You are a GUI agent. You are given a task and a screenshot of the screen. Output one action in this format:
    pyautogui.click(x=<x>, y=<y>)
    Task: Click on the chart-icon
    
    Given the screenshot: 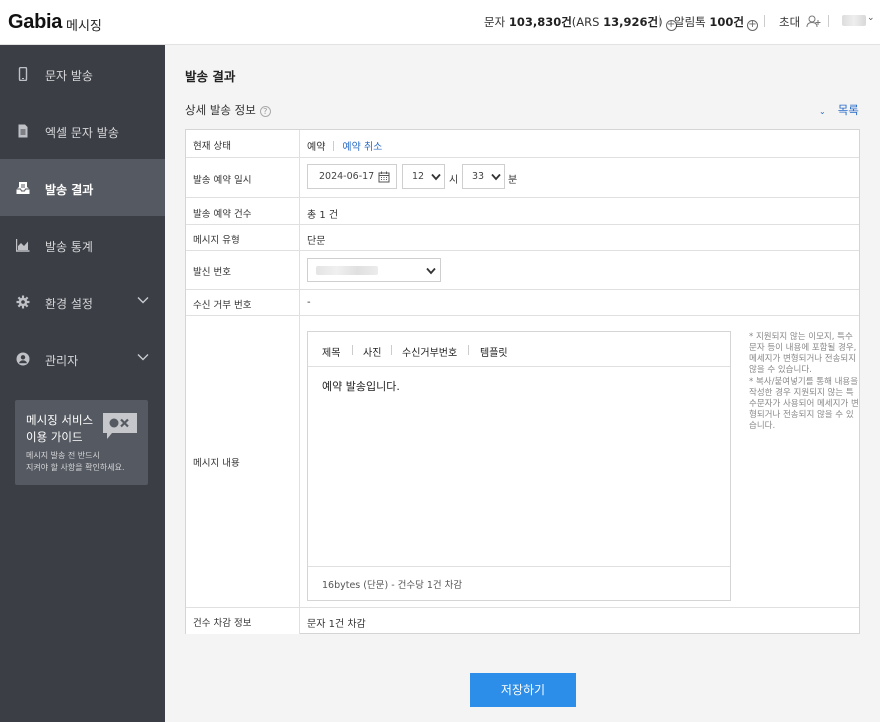 What is the action you would take?
    pyautogui.click(x=23, y=245)
    